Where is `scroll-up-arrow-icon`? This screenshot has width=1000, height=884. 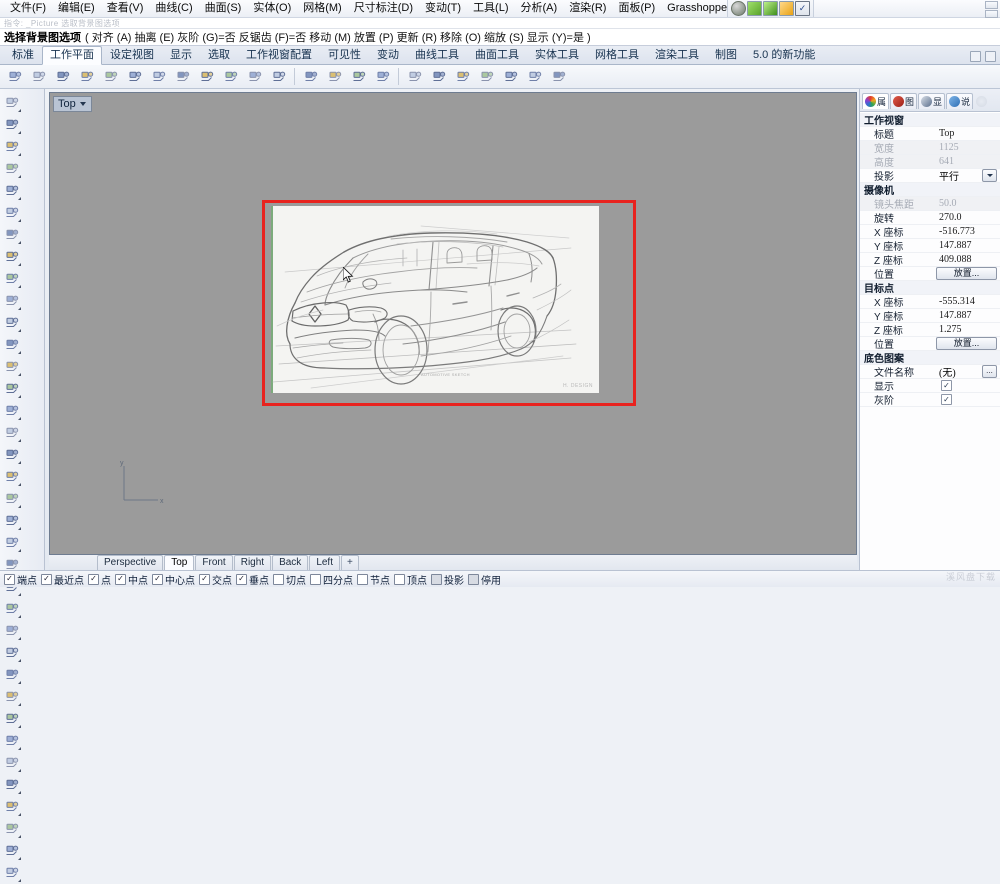 scroll-up-arrow-icon is located at coordinates (991, 5).